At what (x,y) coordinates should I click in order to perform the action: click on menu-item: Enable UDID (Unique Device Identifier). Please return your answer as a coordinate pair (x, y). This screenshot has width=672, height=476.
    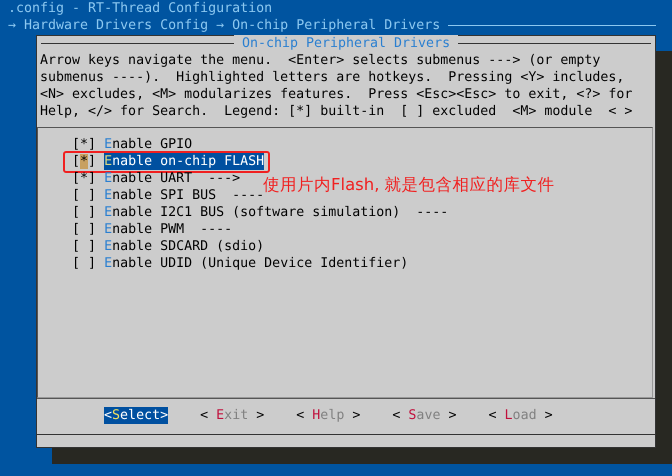
    Looking at the image, I should click on (256, 263).